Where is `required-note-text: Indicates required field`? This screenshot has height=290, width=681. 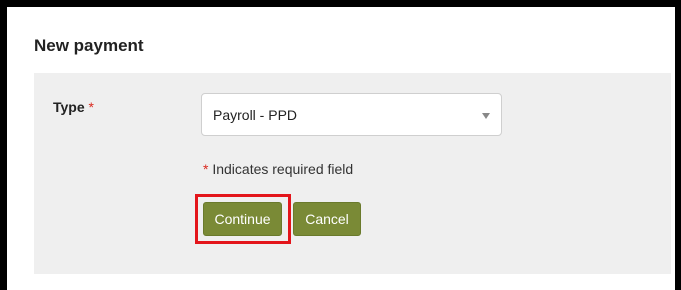 required-note-text: Indicates required field is located at coordinates (283, 169).